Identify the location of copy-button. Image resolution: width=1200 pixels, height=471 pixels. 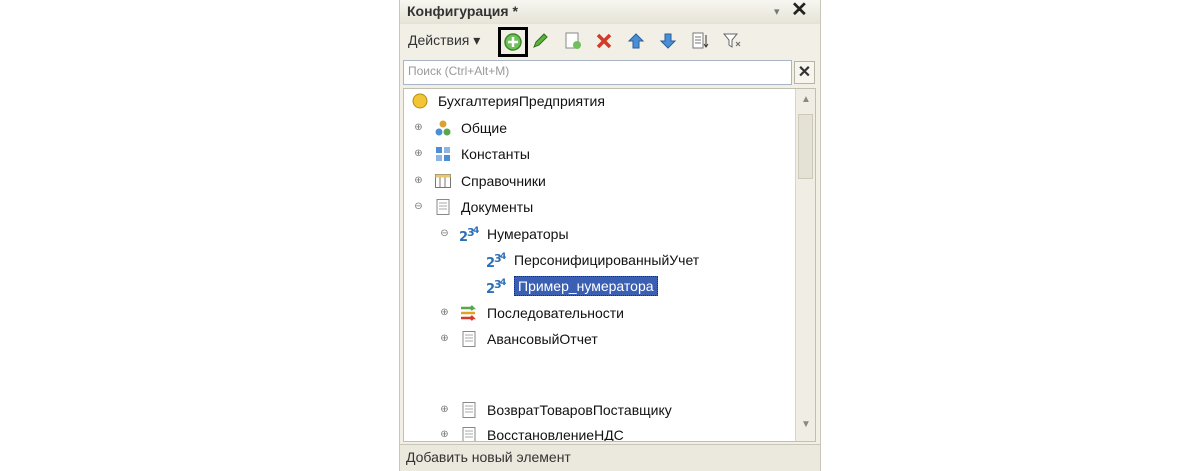
(573, 41).